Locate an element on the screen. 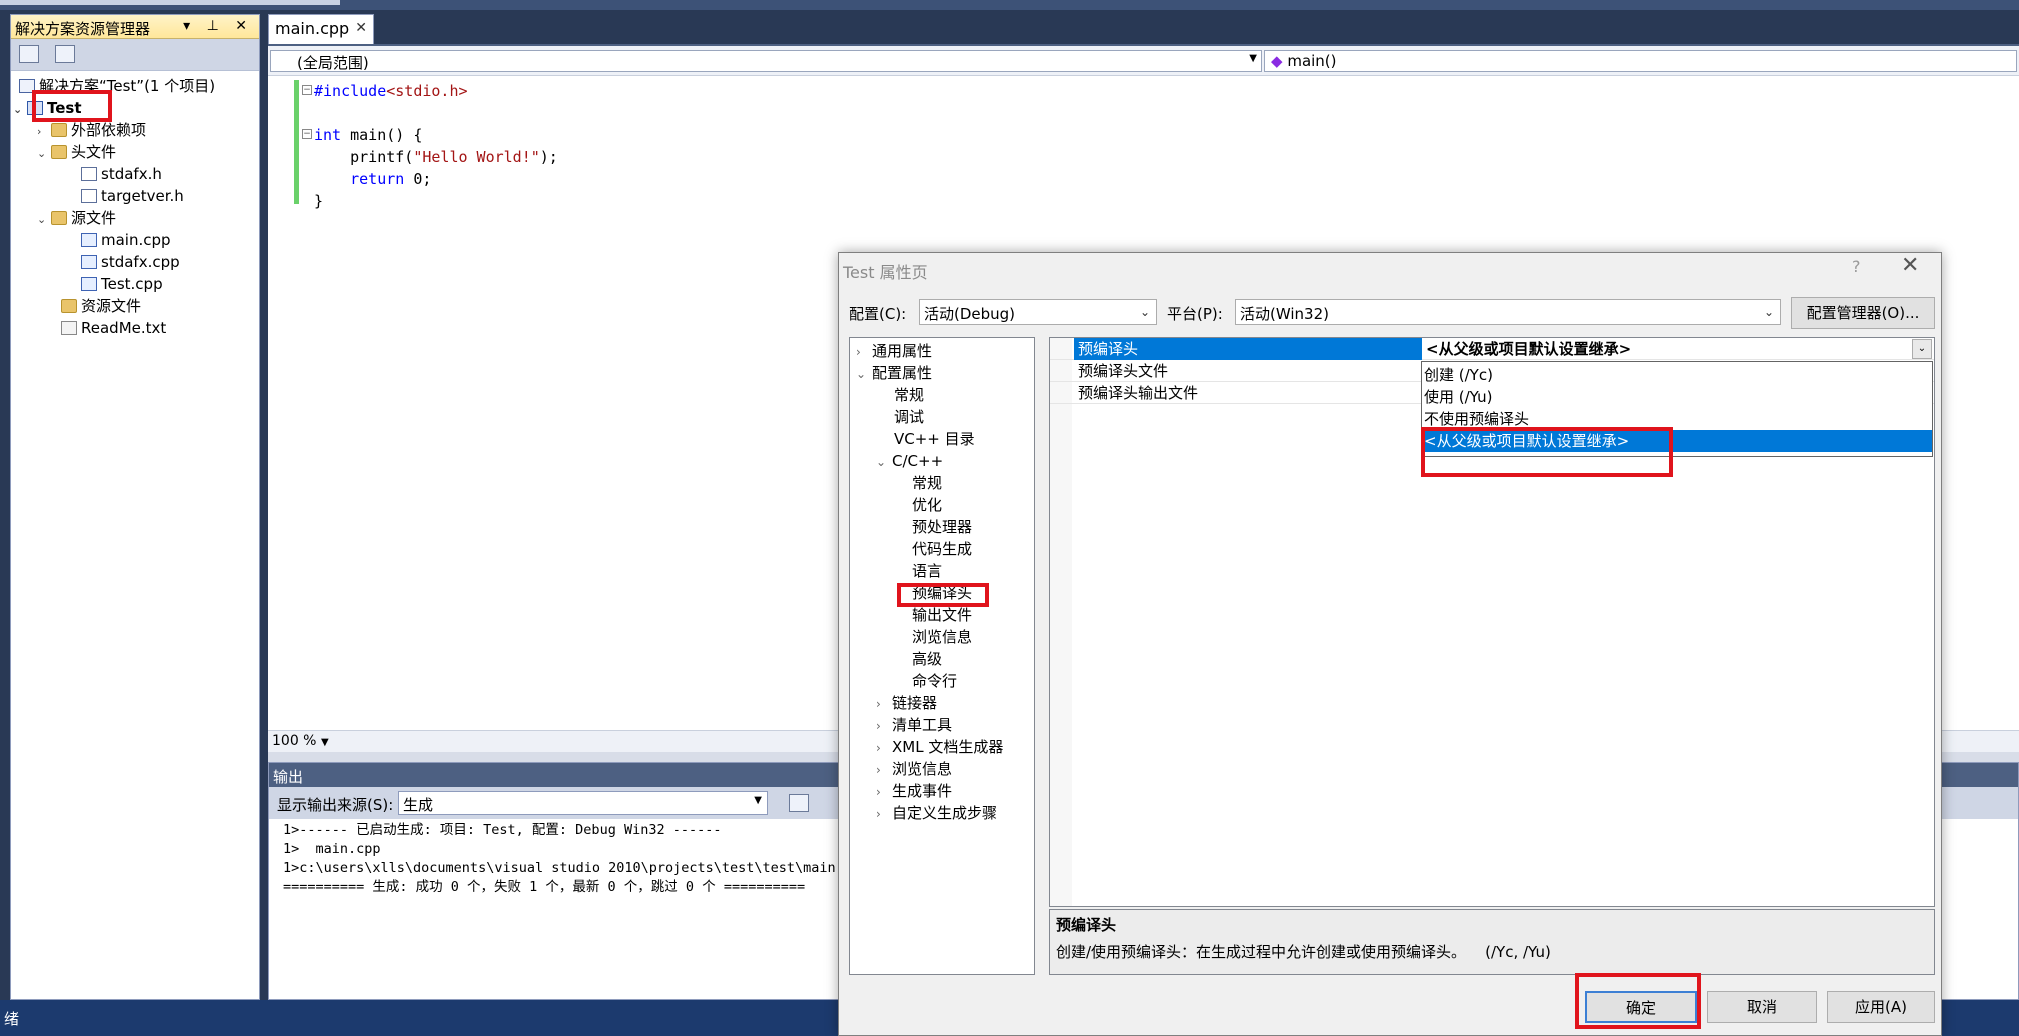 The image size is (2019, 1036). config-dropdown: 活动(Debug) ⌄ is located at coordinates (1038, 312).